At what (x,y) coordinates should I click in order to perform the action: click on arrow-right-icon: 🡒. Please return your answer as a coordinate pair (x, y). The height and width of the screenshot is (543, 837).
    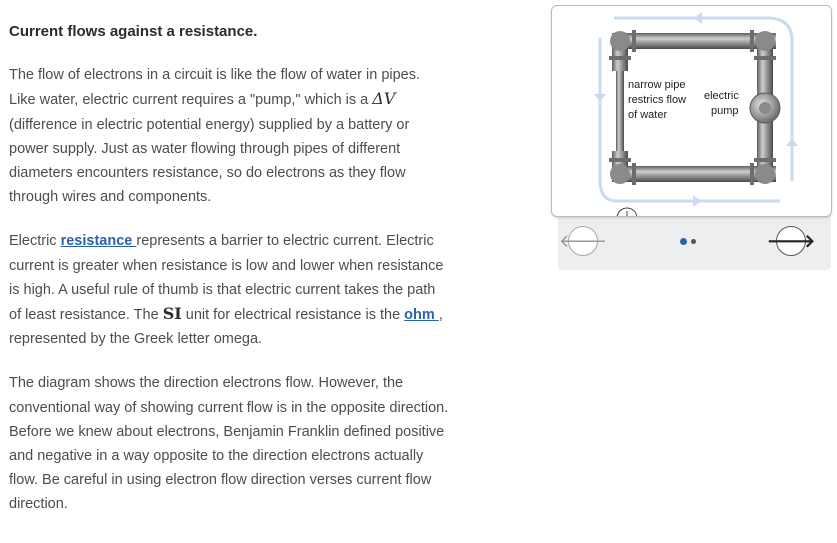
    Looking at the image, I should click on (791, 241).